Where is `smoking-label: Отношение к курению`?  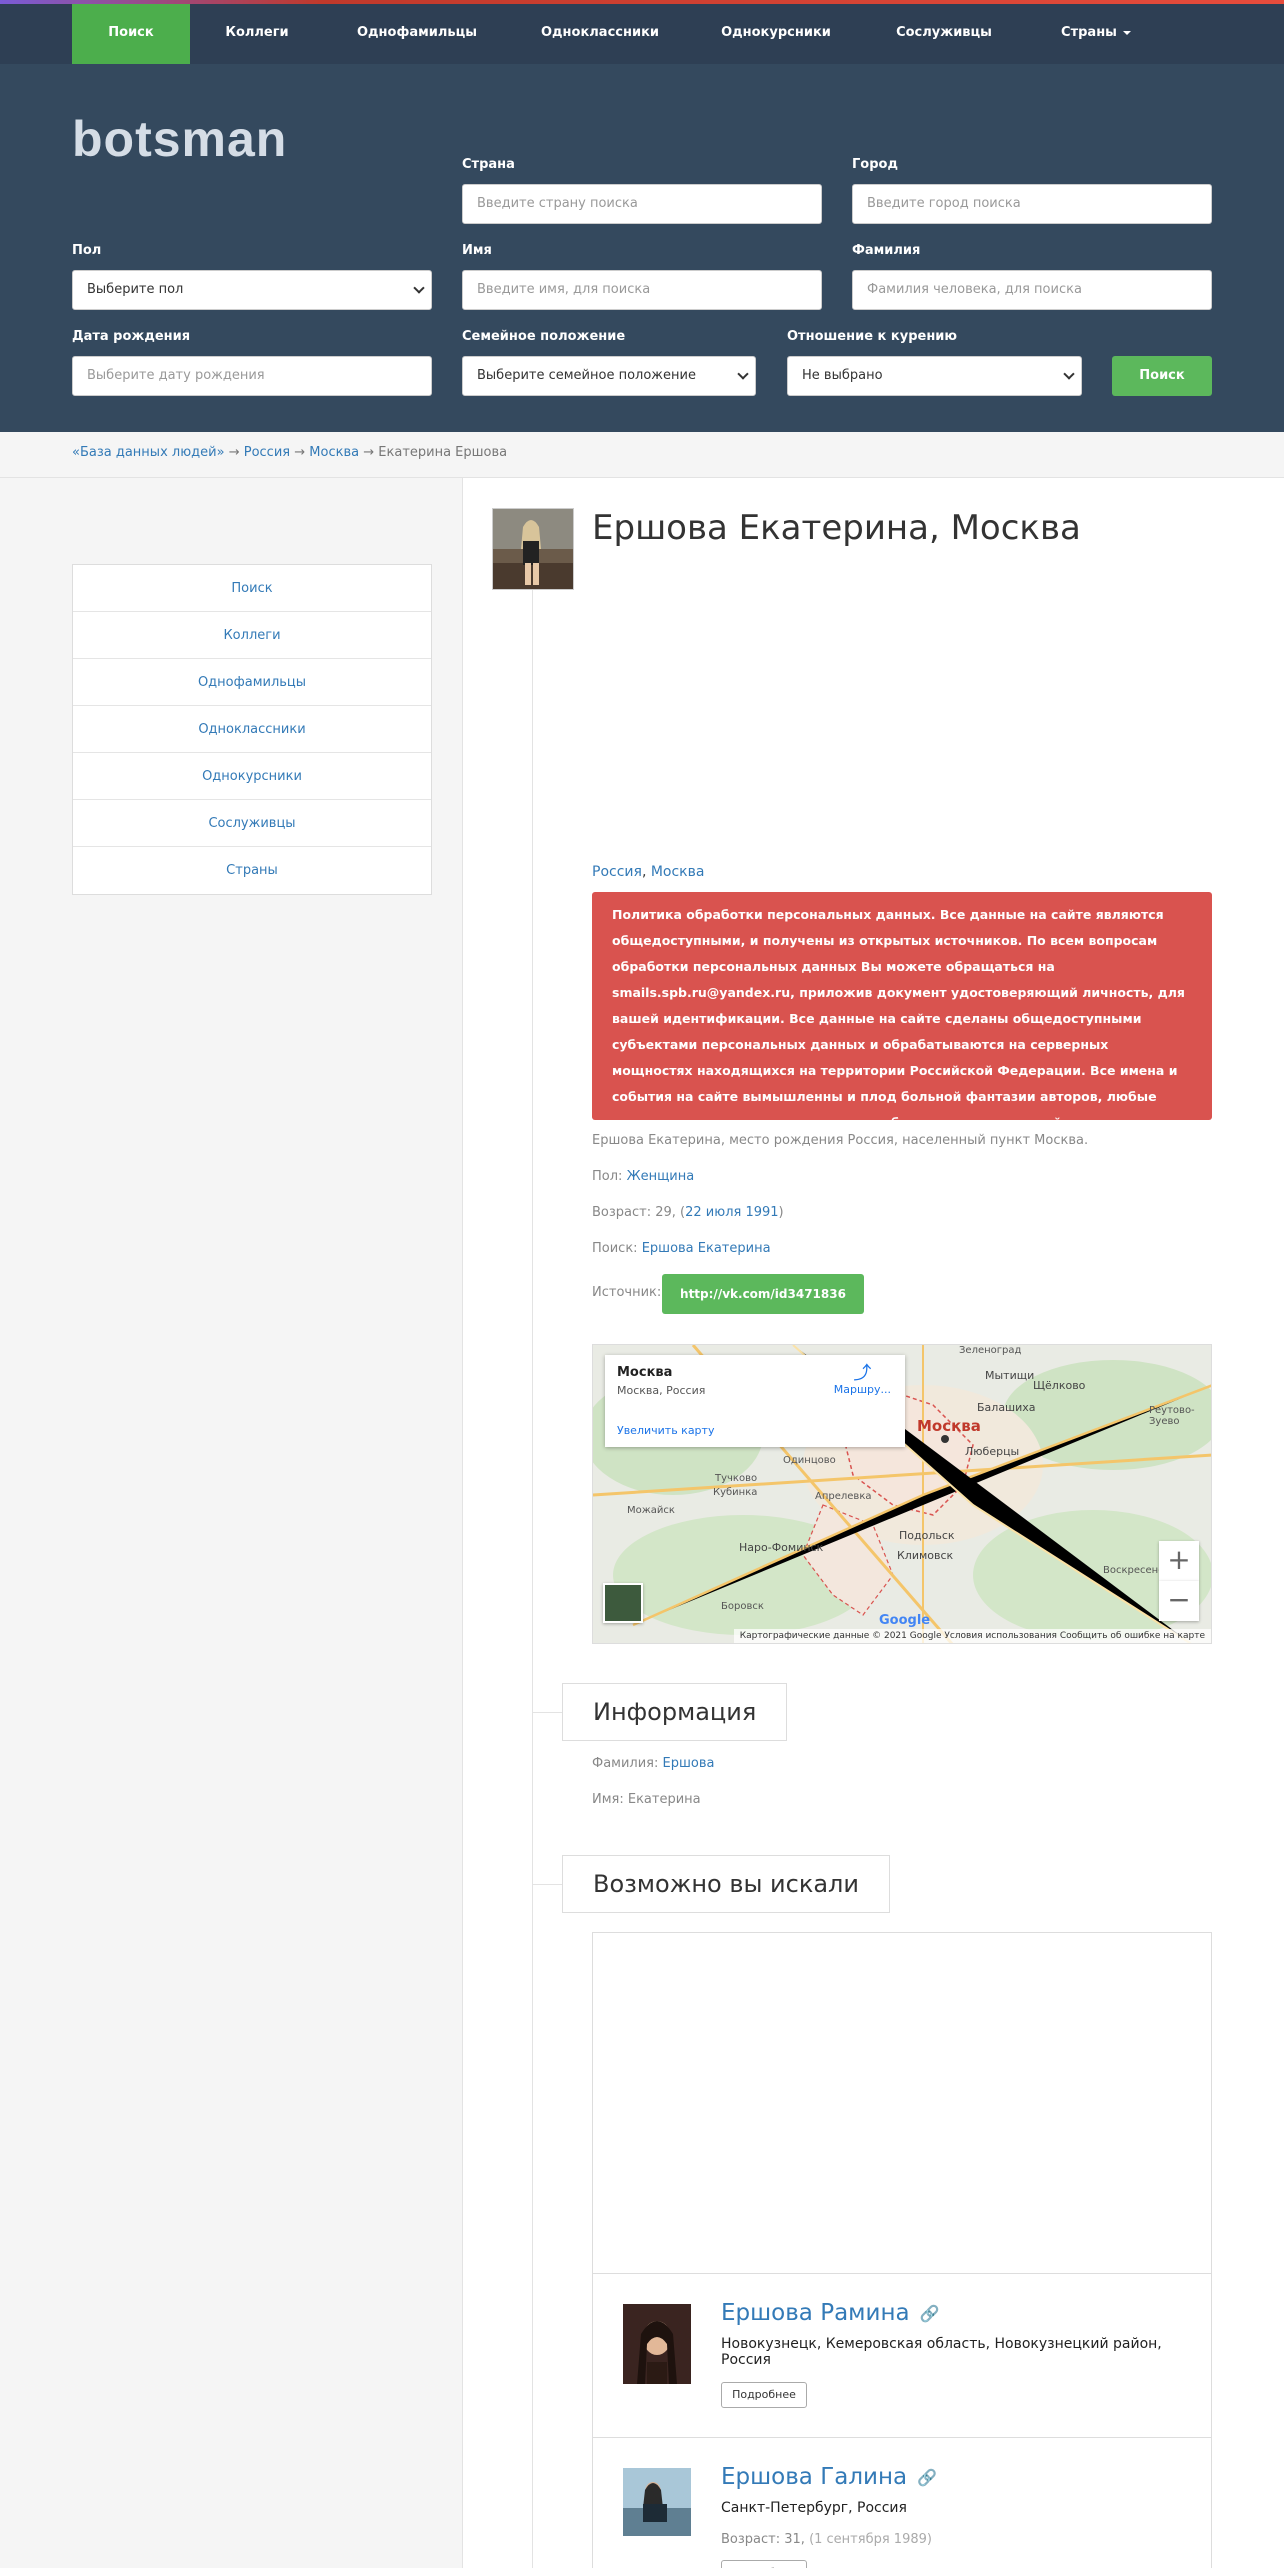 smoking-label: Отношение к курению is located at coordinates (872, 336).